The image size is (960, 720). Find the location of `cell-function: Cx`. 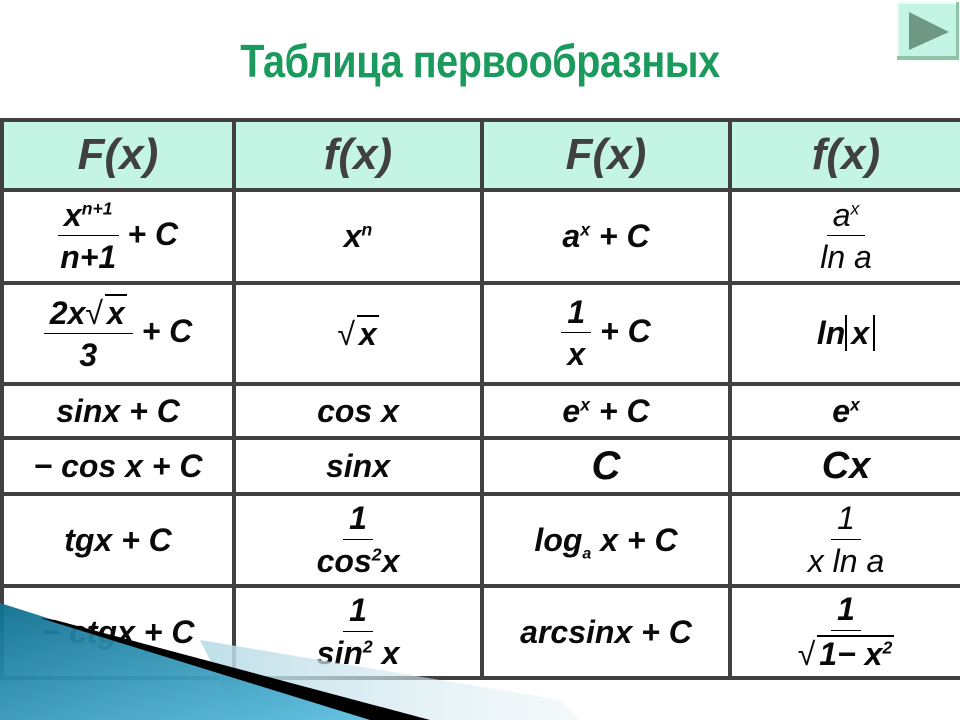

cell-function: Cx is located at coordinates (844, 466).